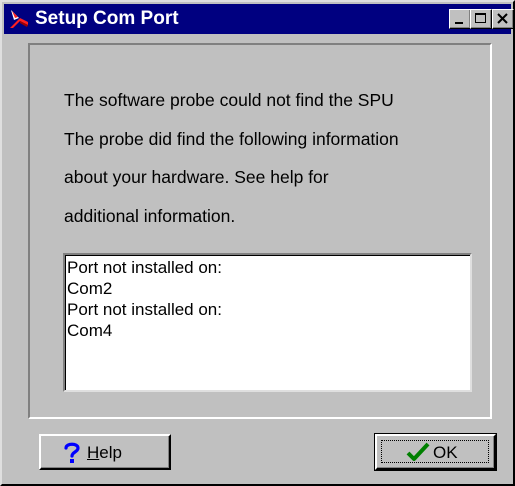 The image size is (515, 486). Describe the element at coordinates (110, 452) in the screenshot. I see `help-label-rest: elp` at that location.